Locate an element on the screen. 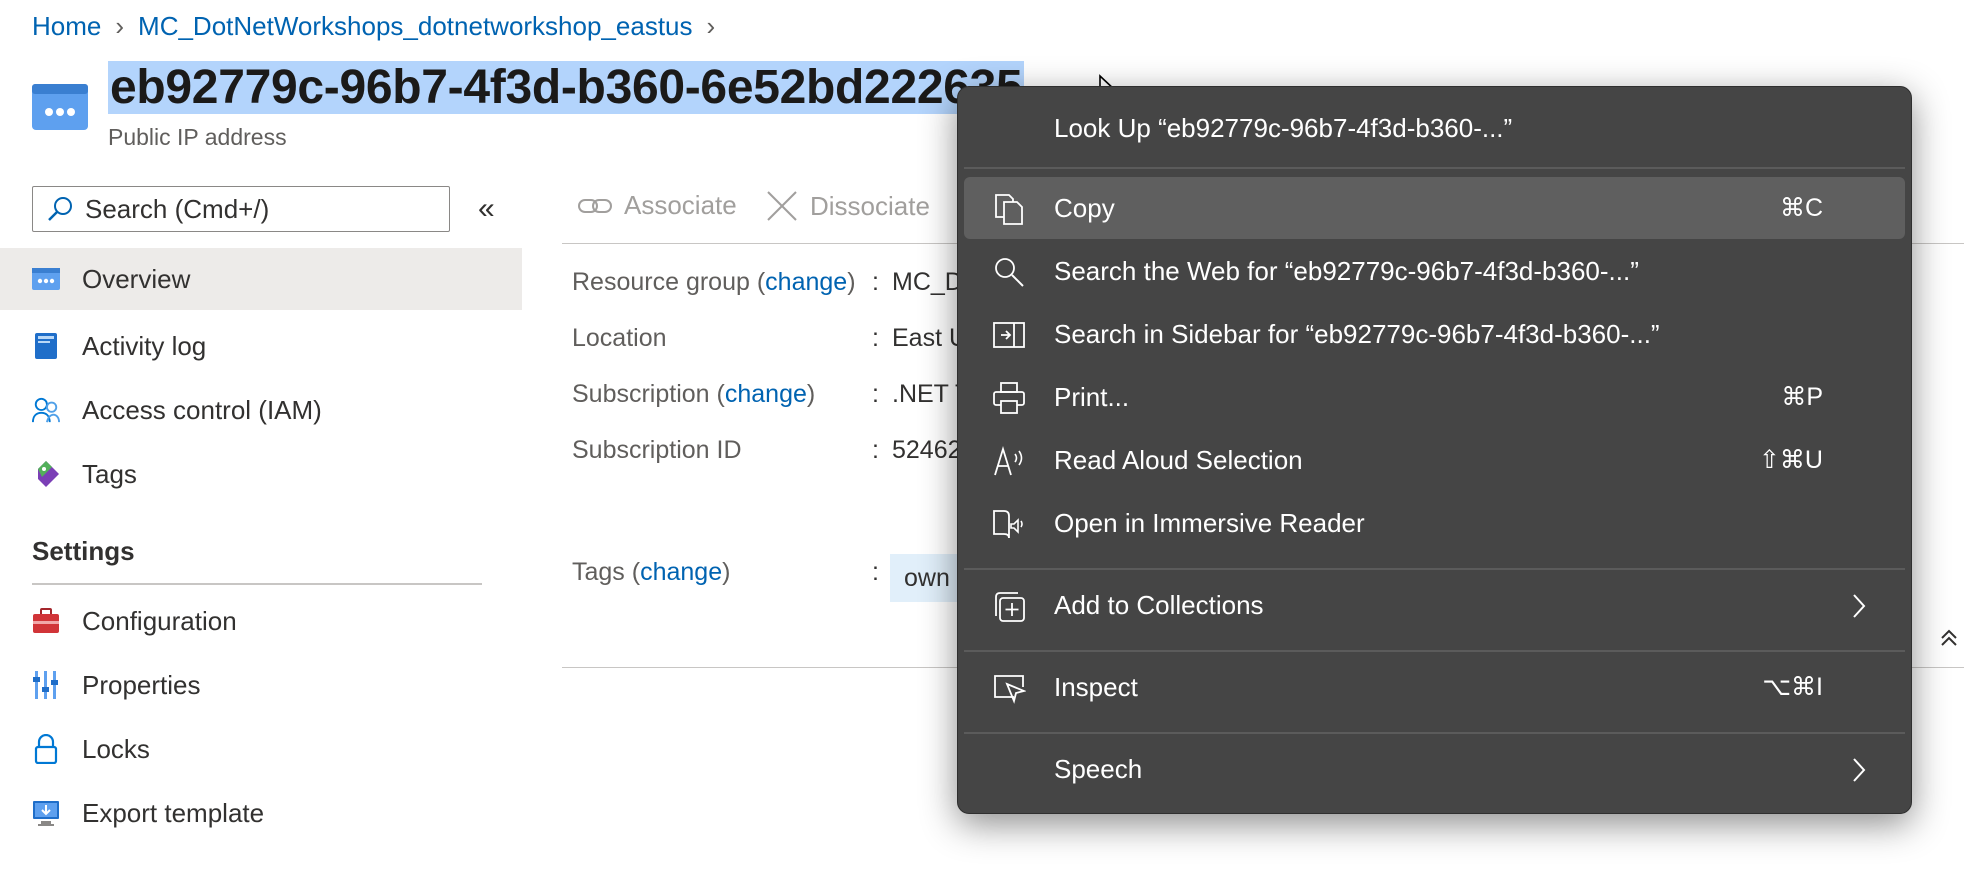 The height and width of the screenshot is (875, 1964). collections-icon is located at coordinates (1010, 607).